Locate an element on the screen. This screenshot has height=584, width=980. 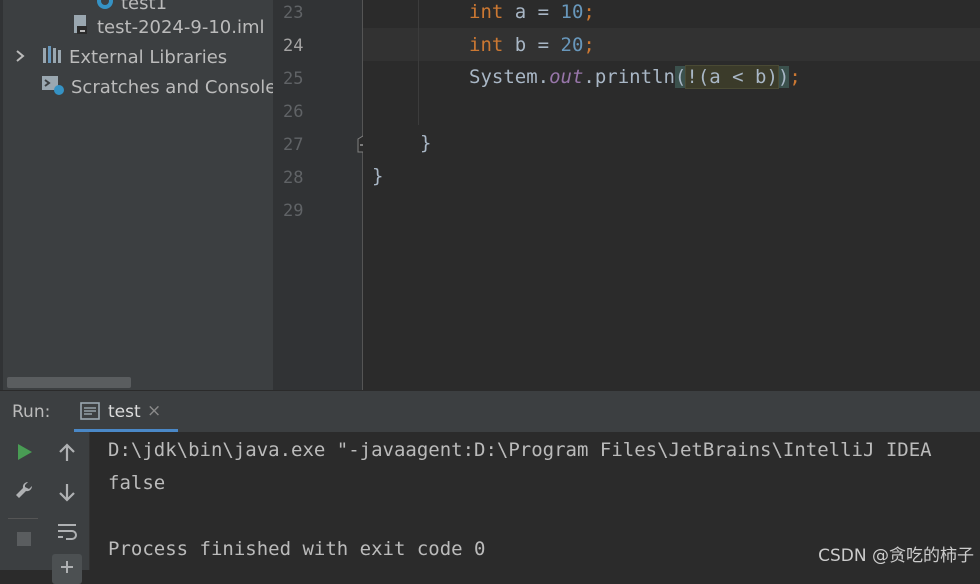
tree-item-label: test-2024-9-10.iml is located at coordinates (181, 27).